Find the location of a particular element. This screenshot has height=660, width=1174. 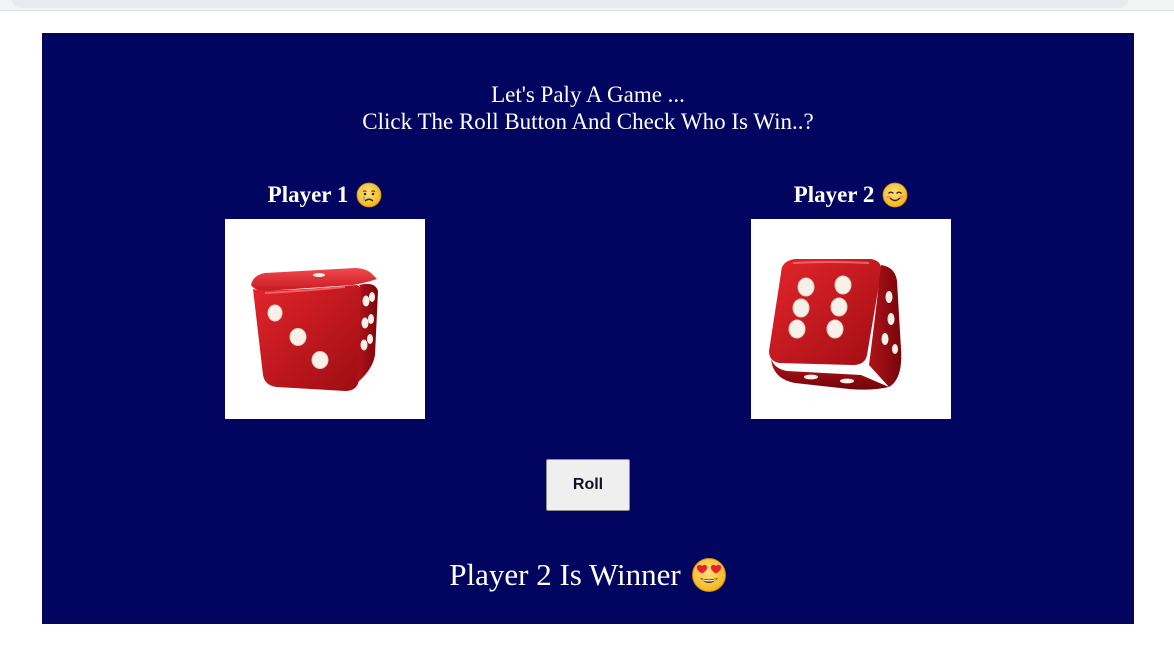

player-2-heading: Player 2 is located at coordinates (851, 195).